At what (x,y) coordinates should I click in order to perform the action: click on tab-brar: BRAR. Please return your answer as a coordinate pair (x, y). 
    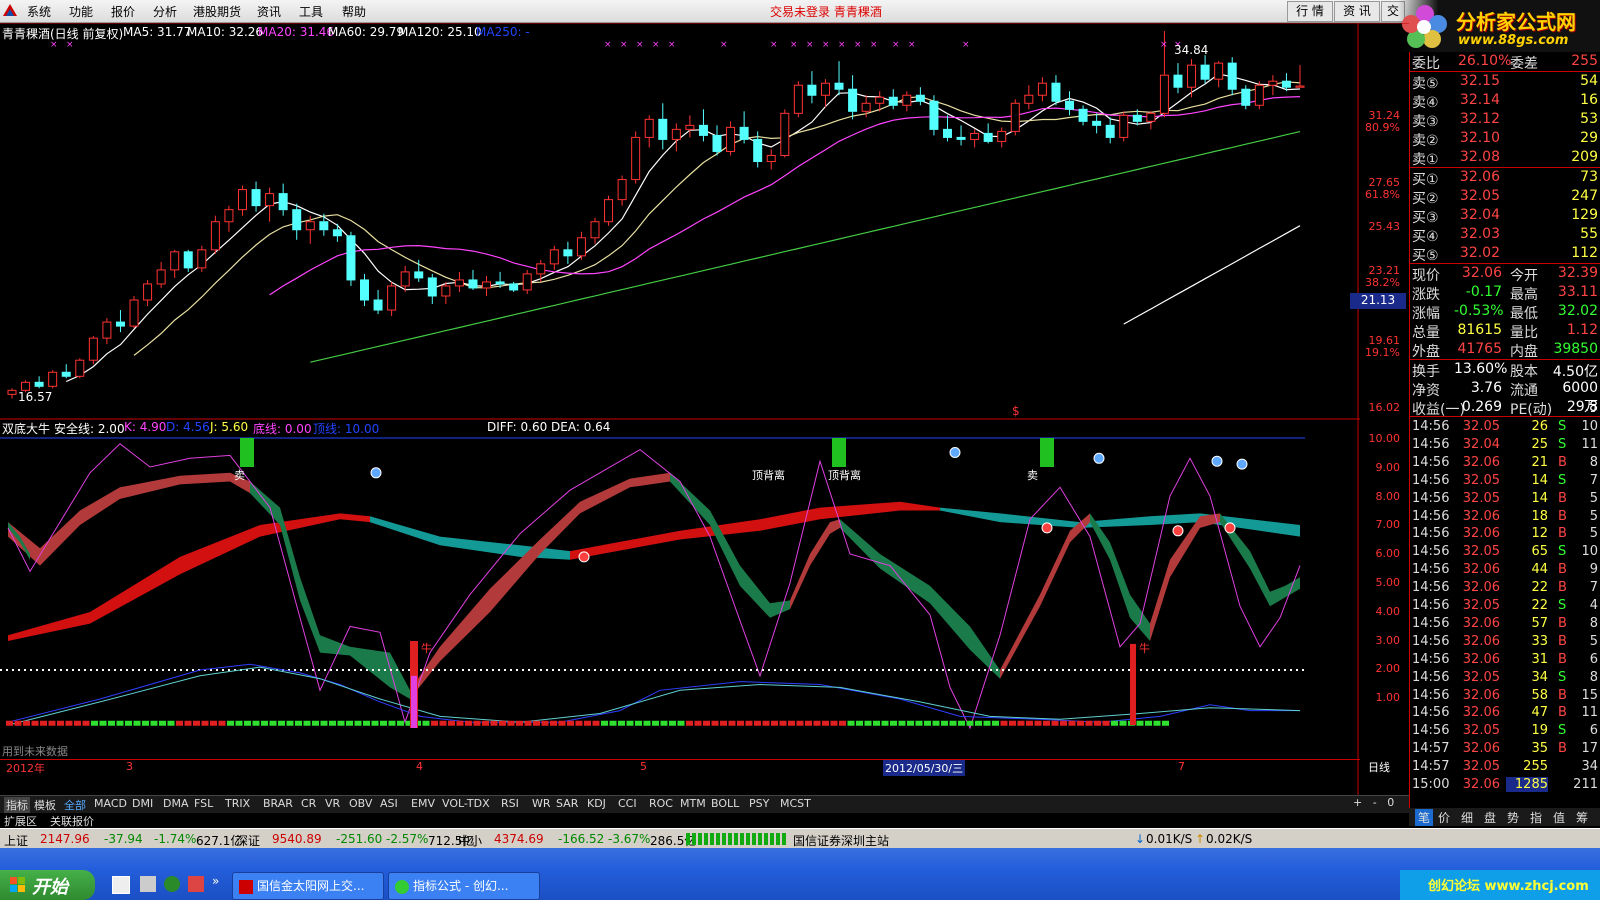
    Looking at the image, I should click on (278, 803).